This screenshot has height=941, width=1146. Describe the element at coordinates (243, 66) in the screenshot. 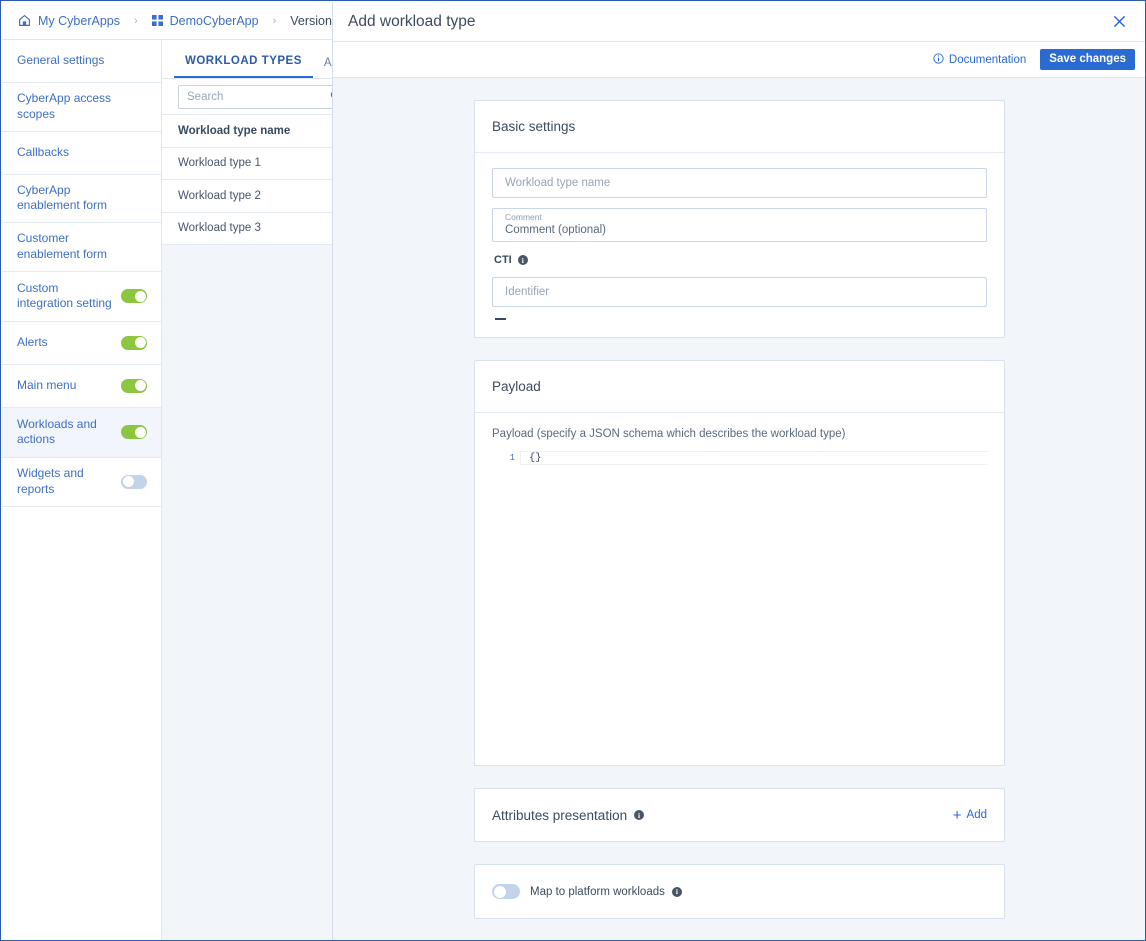

I see `tab-workload-types: WORKLOAD TYPES` at that location.